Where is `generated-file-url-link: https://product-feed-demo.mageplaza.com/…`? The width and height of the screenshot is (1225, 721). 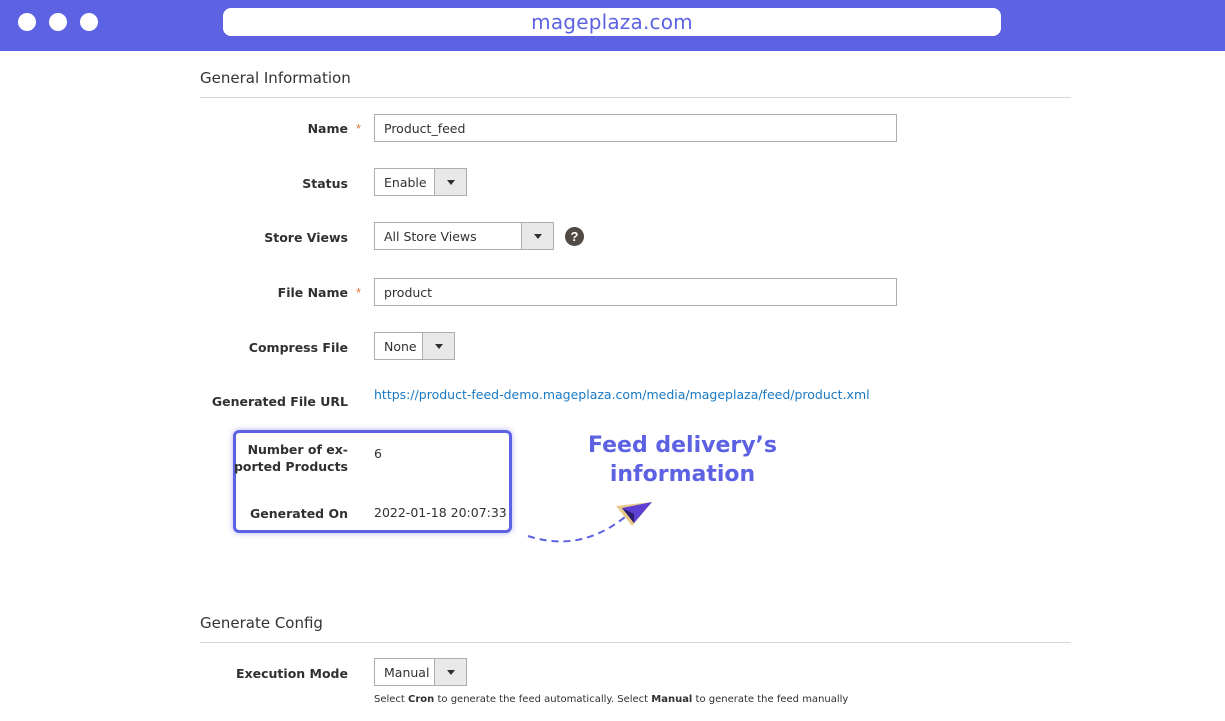 generated-file-url-link: https://product-feed-demo.mageplaza.com/… is located at coordinates (622, 394).